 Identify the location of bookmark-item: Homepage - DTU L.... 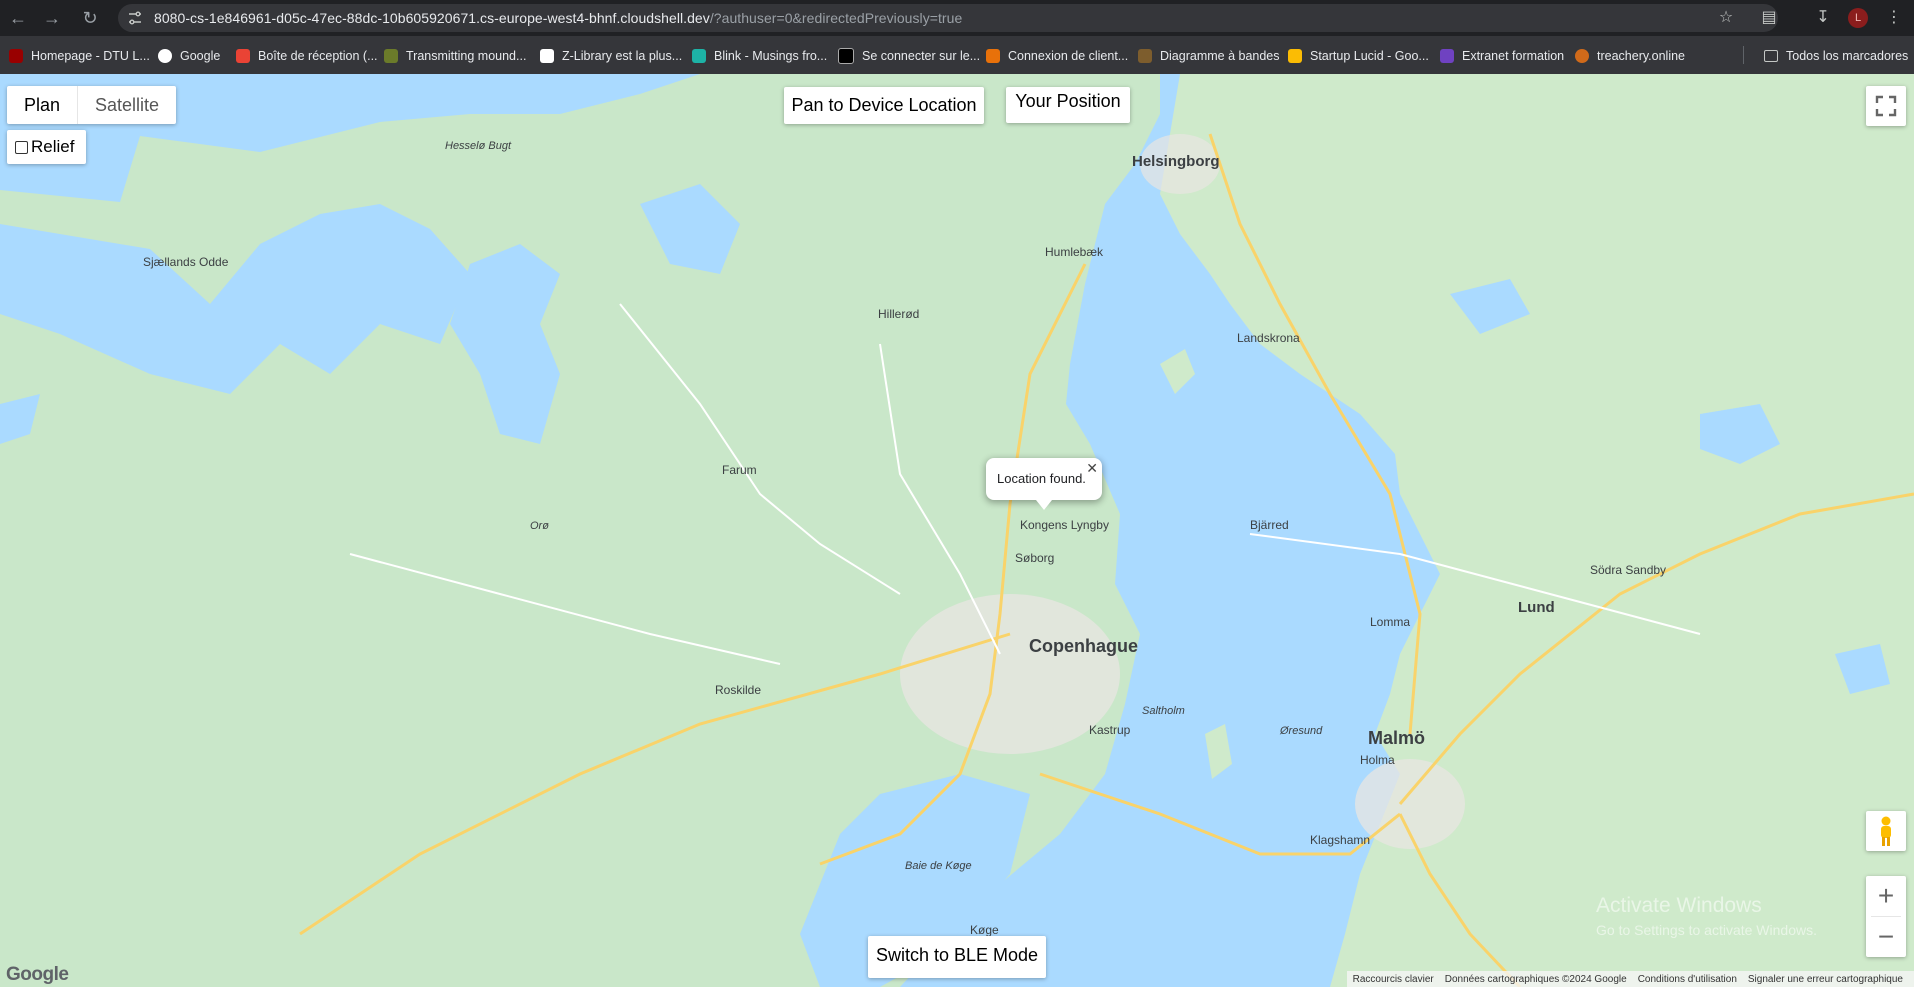
(79, 56).